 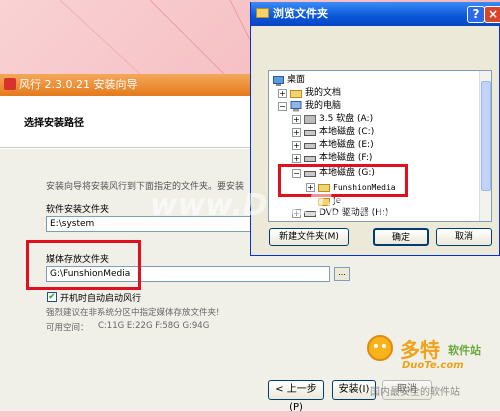 What do you see at coordinates (486, 136) in the screenshot?
I see `scroll-thumb` at bounding box center [486, 136].